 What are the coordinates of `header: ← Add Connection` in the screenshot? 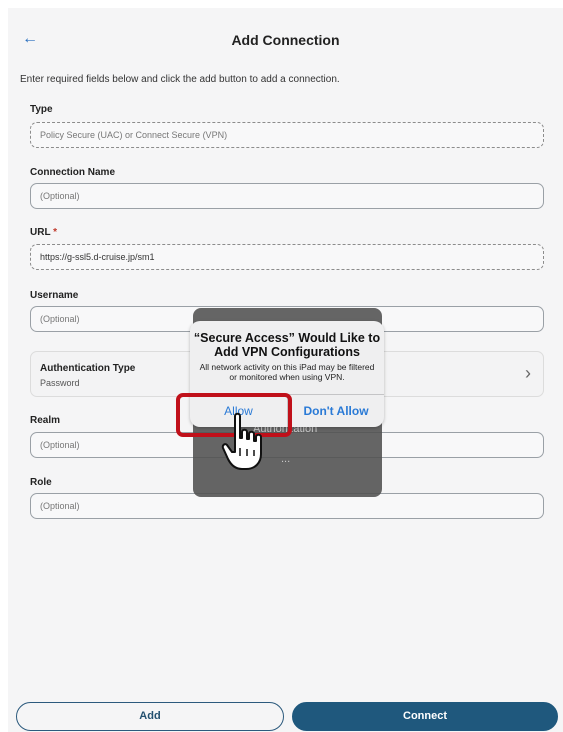 It's located at (285, 38).